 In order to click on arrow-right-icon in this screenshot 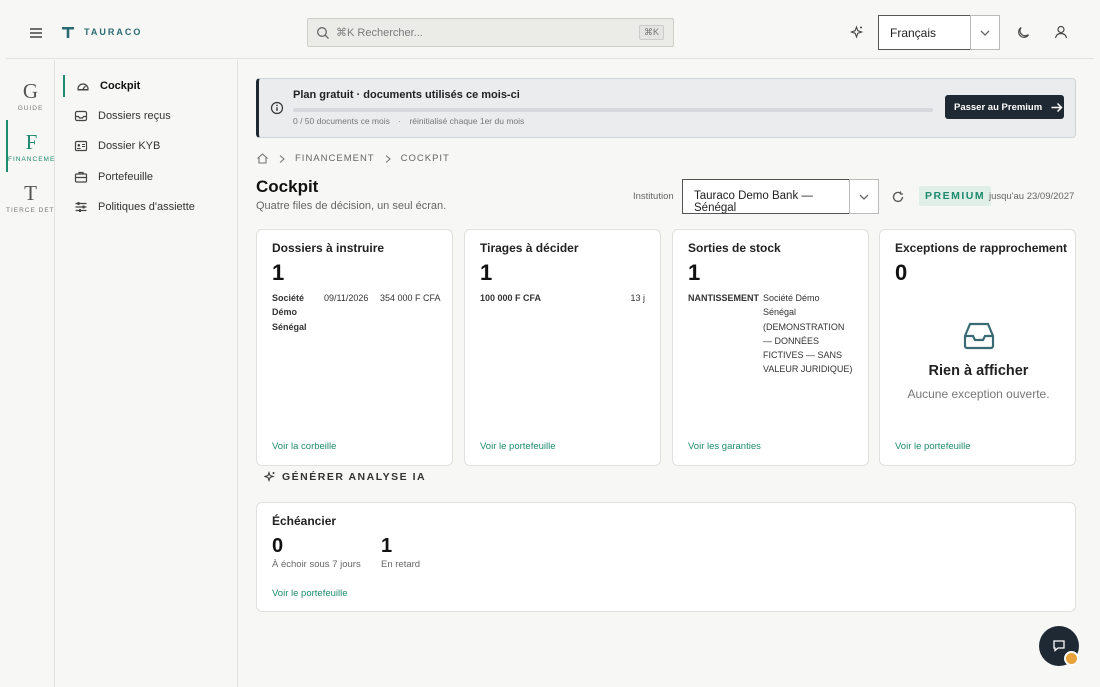, I will do `click(1057, 107)`.